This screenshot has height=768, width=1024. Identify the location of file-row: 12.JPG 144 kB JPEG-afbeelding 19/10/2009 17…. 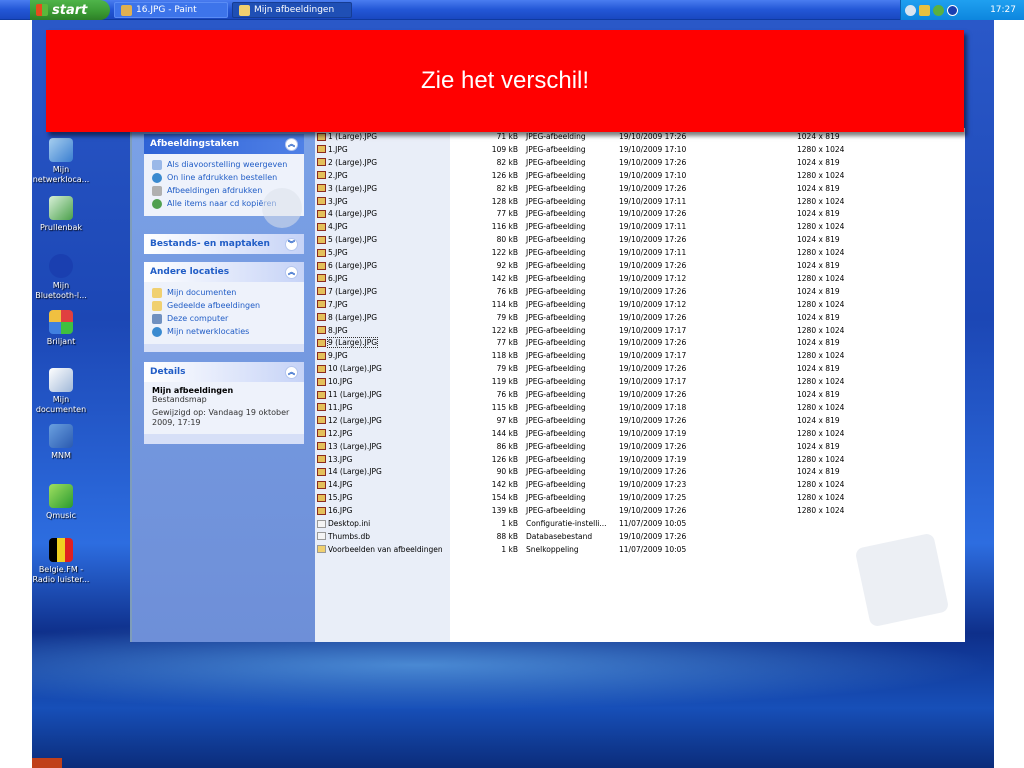
(548, 435).